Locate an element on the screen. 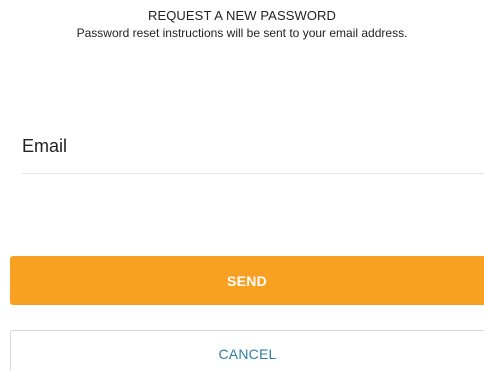 The height and width of the screenshot is (371, 484). email-field-container is located at coordinates (253, 150).